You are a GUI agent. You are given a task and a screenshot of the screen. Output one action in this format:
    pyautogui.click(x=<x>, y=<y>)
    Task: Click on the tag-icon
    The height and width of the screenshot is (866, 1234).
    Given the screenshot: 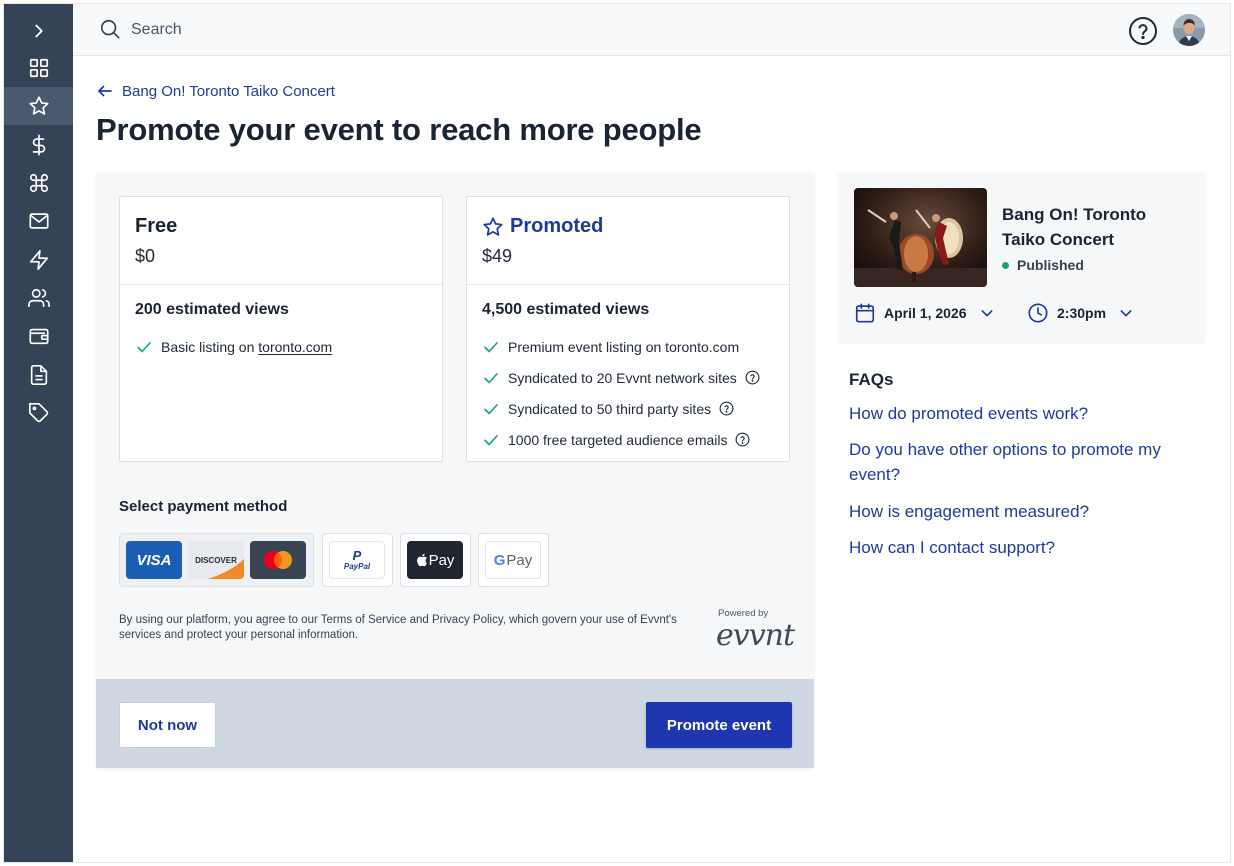 What is the action you would take?
    pyautogui.click(x=38, y=413)
    